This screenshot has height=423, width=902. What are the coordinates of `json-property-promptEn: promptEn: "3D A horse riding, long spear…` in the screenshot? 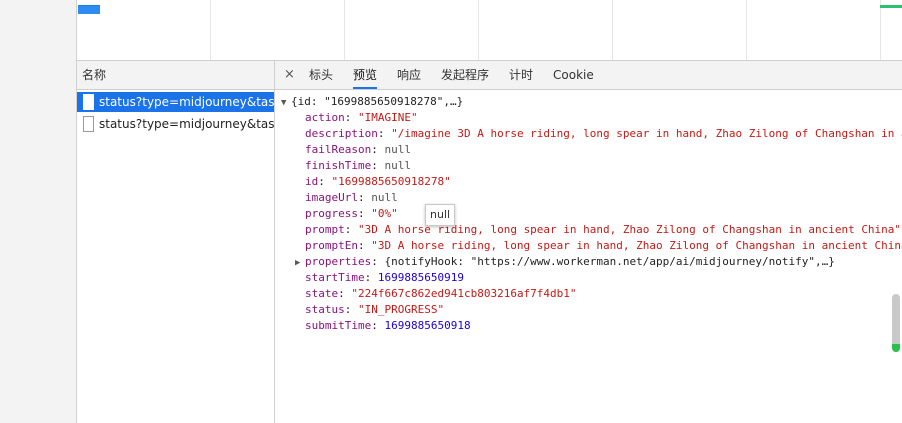 It's located at (603, 246).